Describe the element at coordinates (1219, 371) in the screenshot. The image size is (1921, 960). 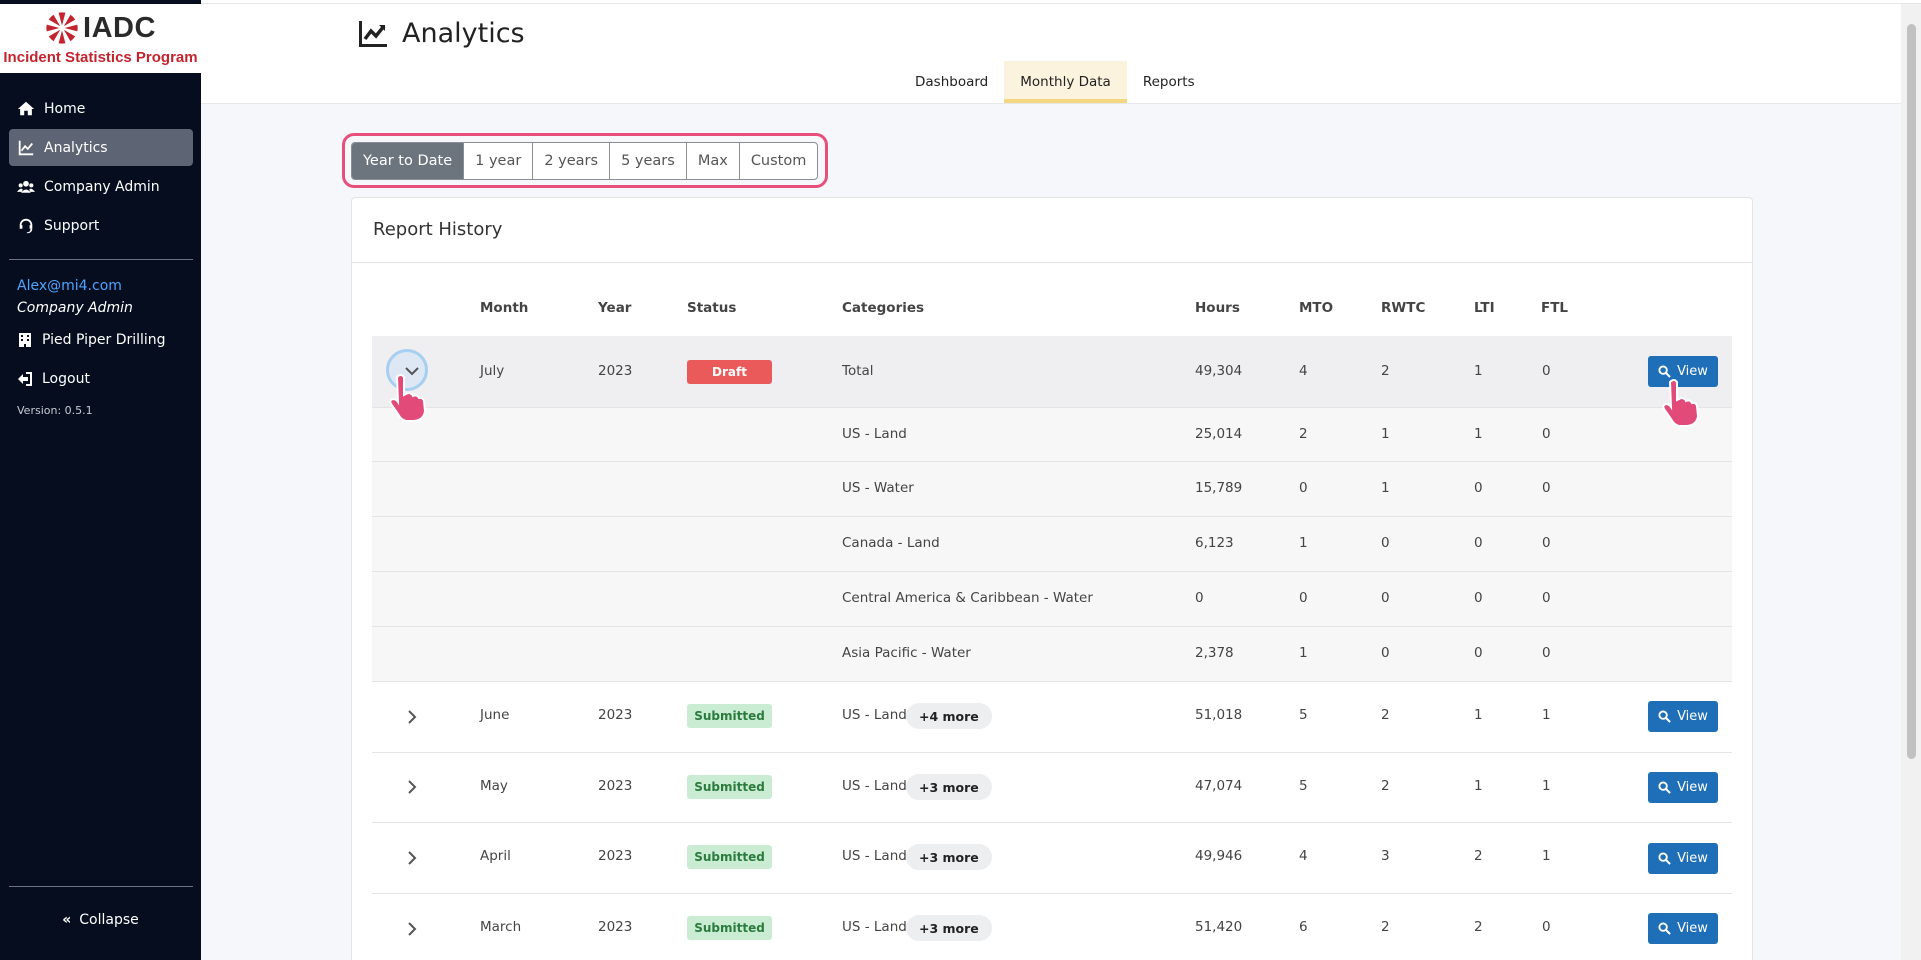
I see `cell-hours: 49,304` at that location.